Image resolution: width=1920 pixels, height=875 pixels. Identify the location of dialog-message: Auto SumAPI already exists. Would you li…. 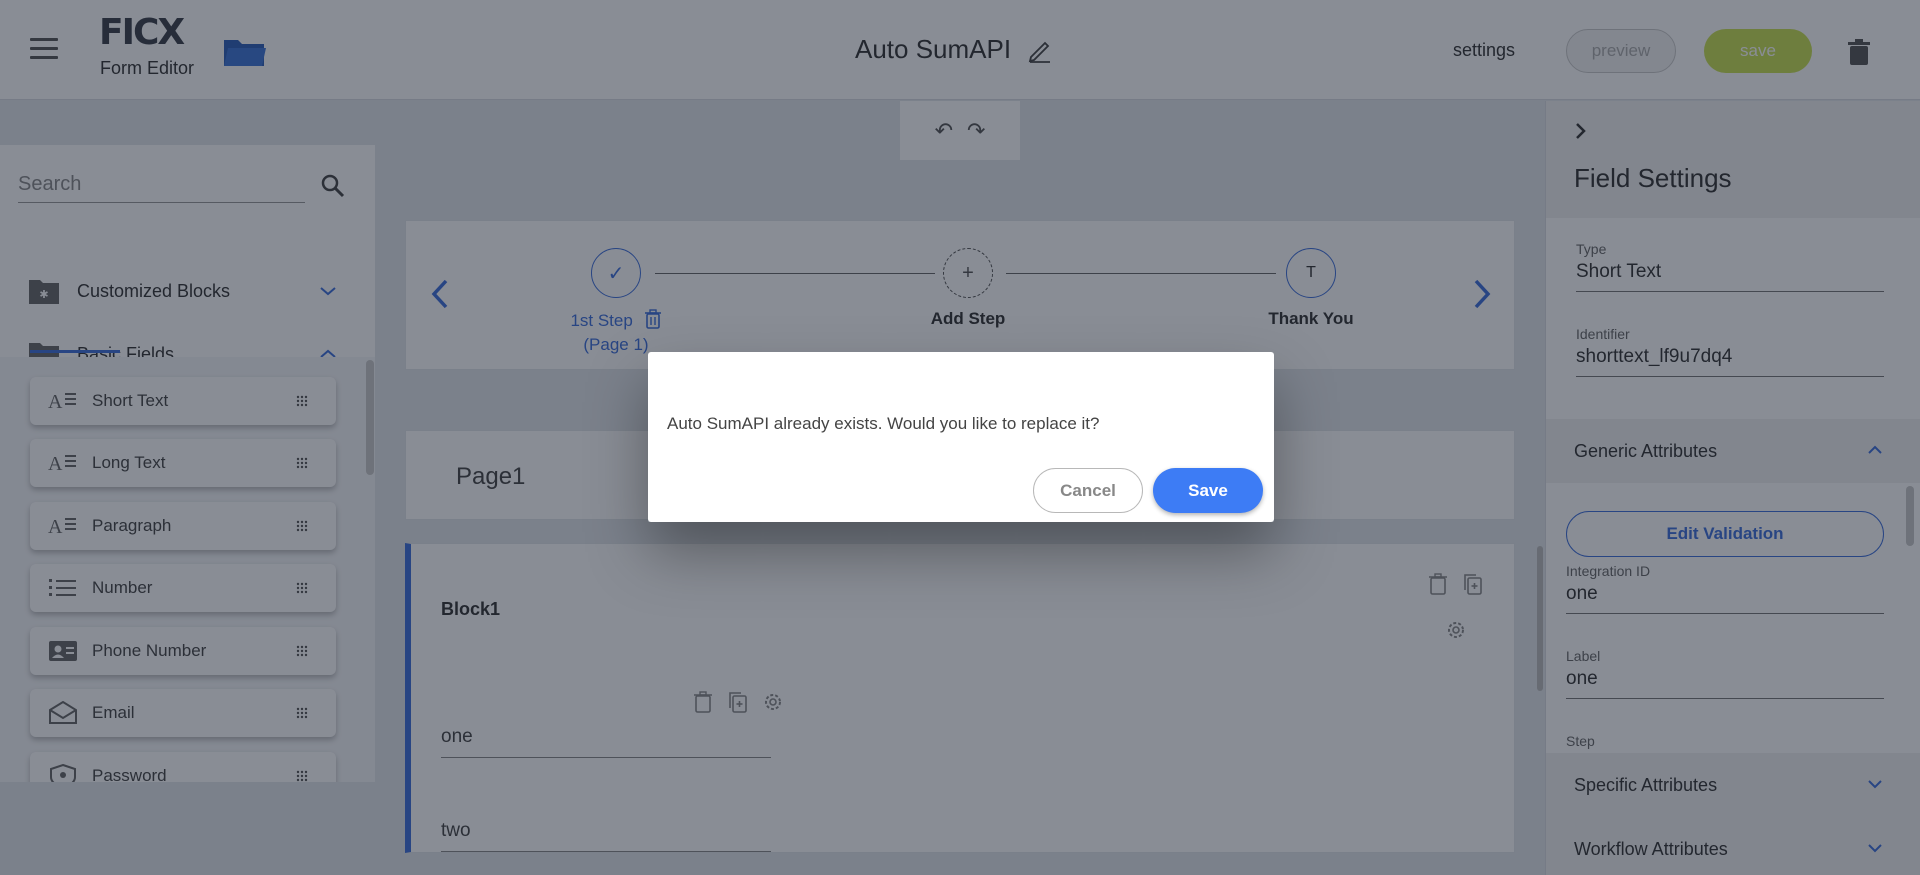
(883, 423).